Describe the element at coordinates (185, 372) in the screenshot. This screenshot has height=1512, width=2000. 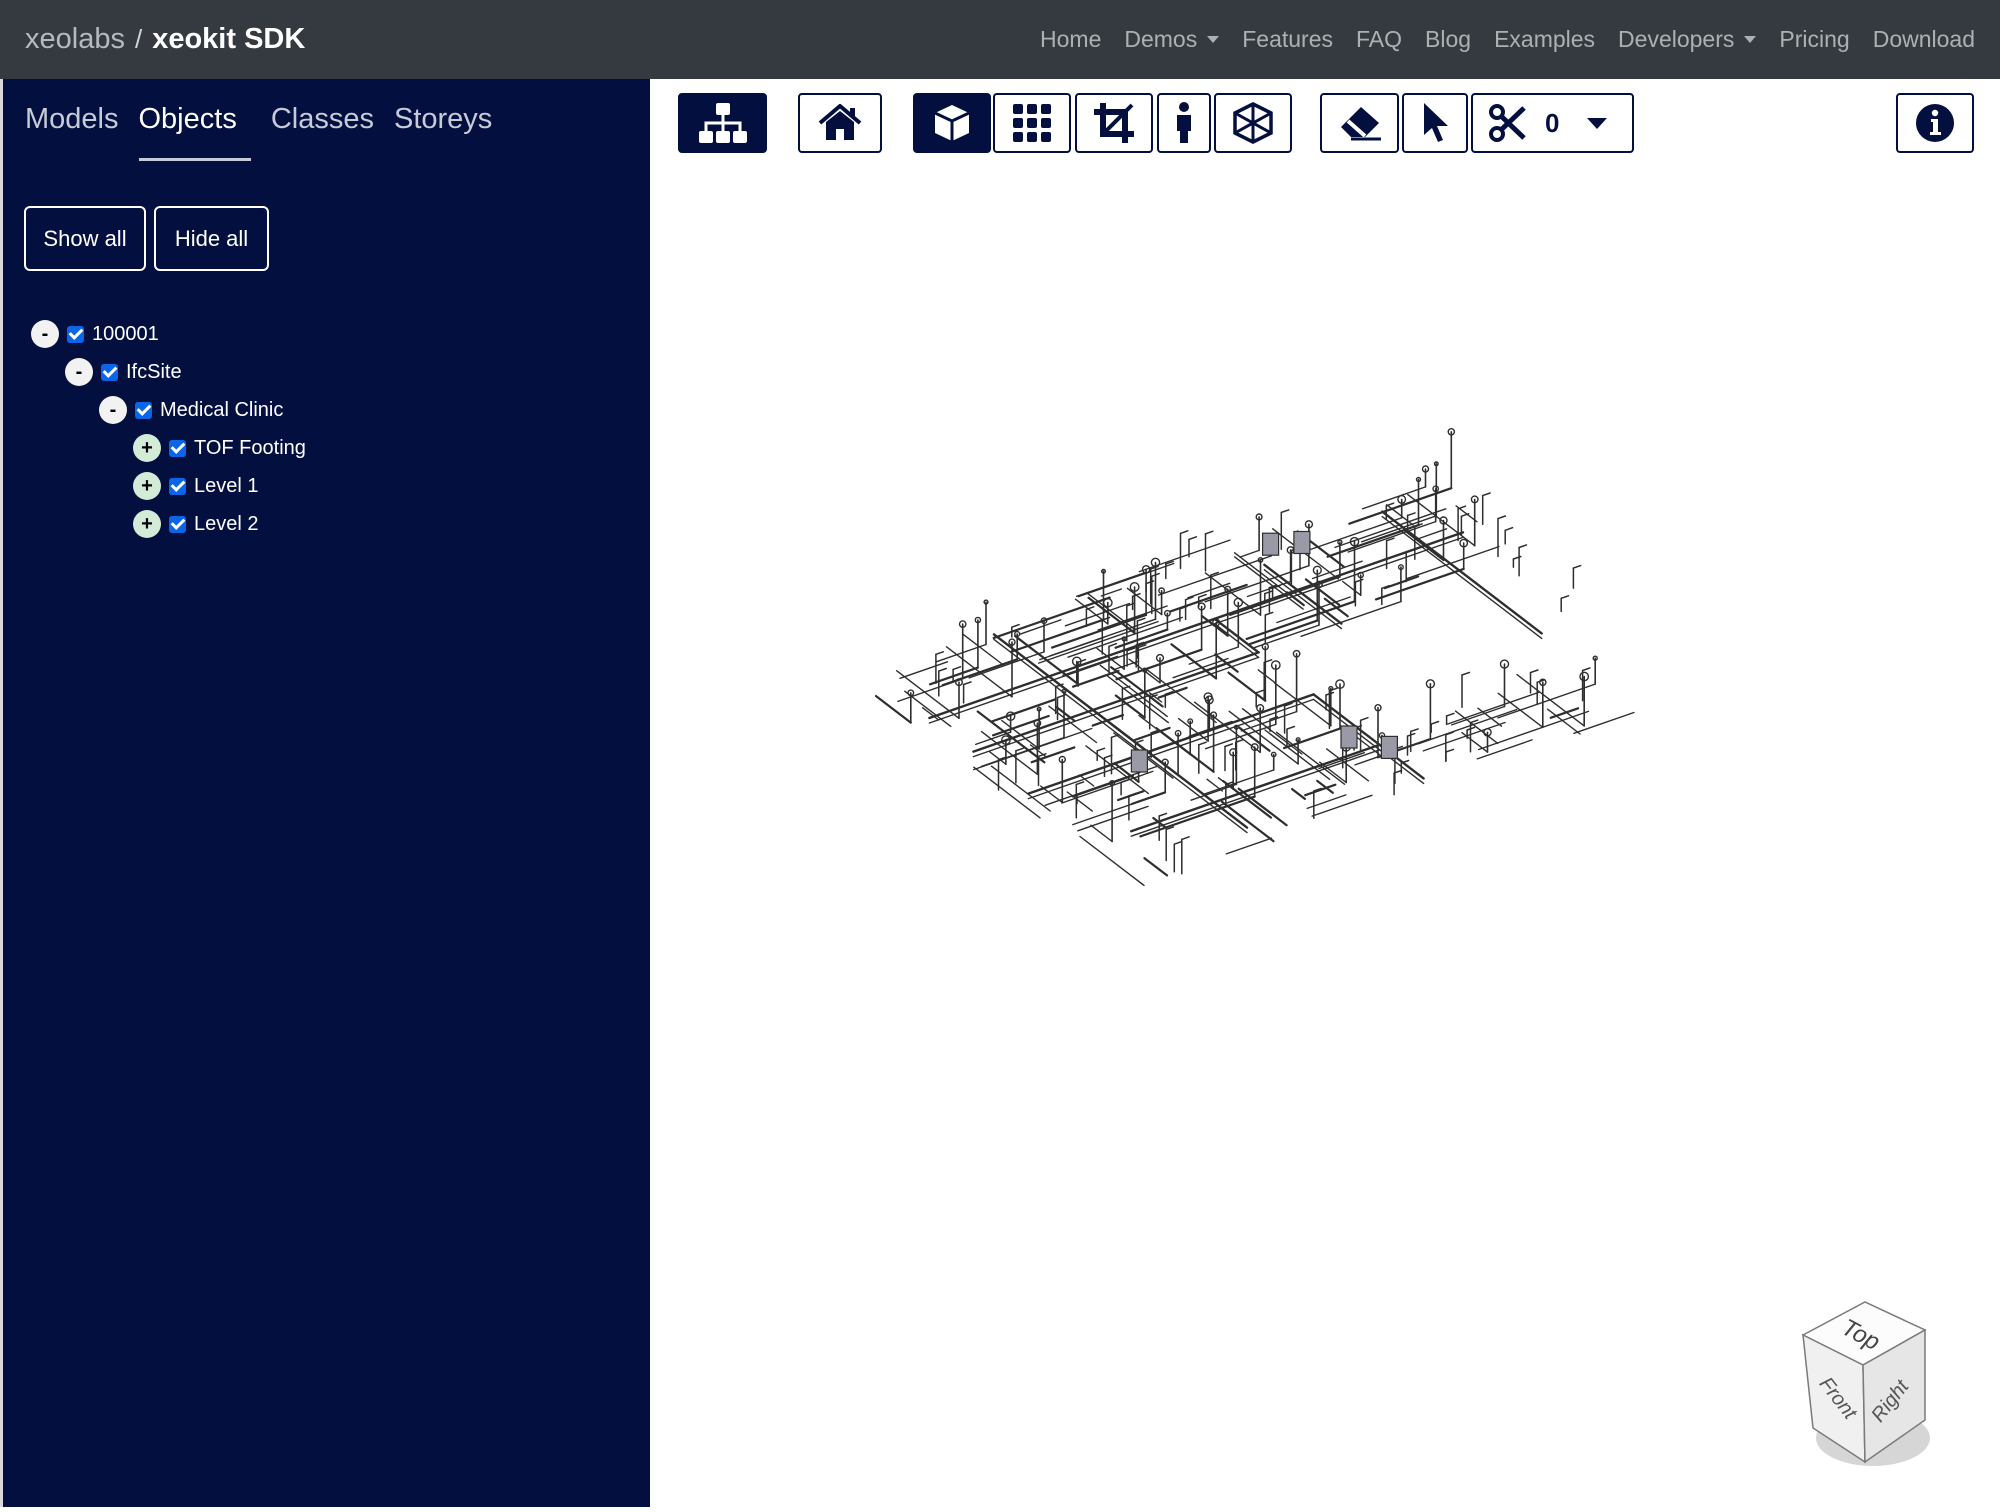
I see `tree-node: - IfcSite` at that location.